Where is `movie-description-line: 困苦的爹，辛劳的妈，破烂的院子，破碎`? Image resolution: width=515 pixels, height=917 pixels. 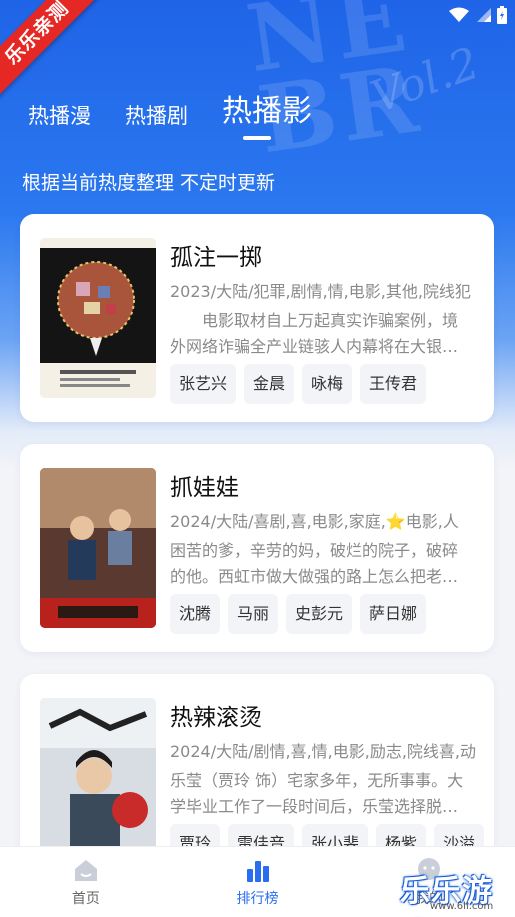
movie-description-line: 困苦的爹，辛劳的妈，破烂的院子，破碎 is located at coordinates (314, 550).